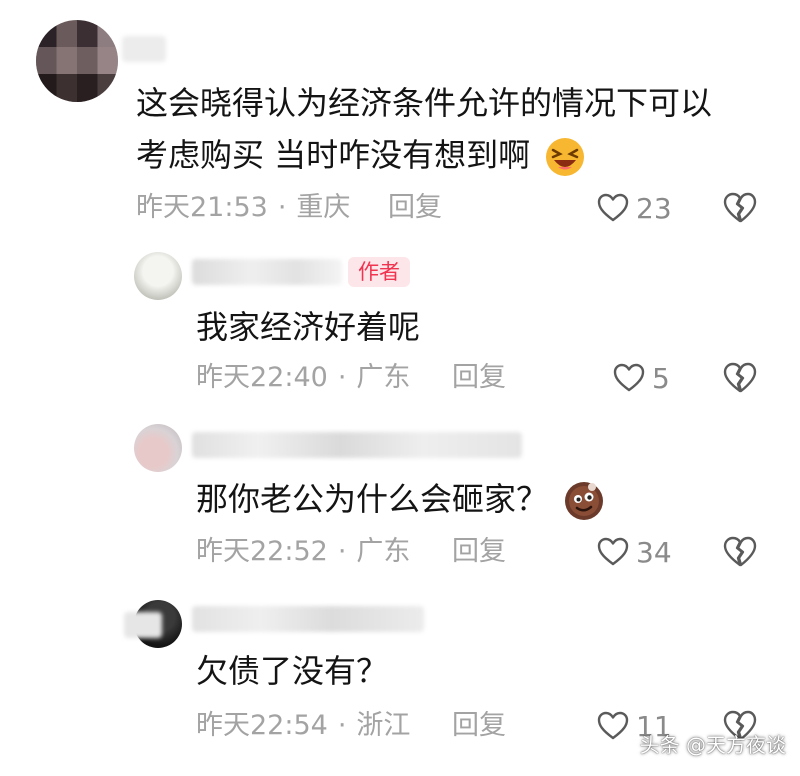 This screenshot has width=800, height=776. I want to click on comment-text: 我家经济好着呢, so click(308, 327).